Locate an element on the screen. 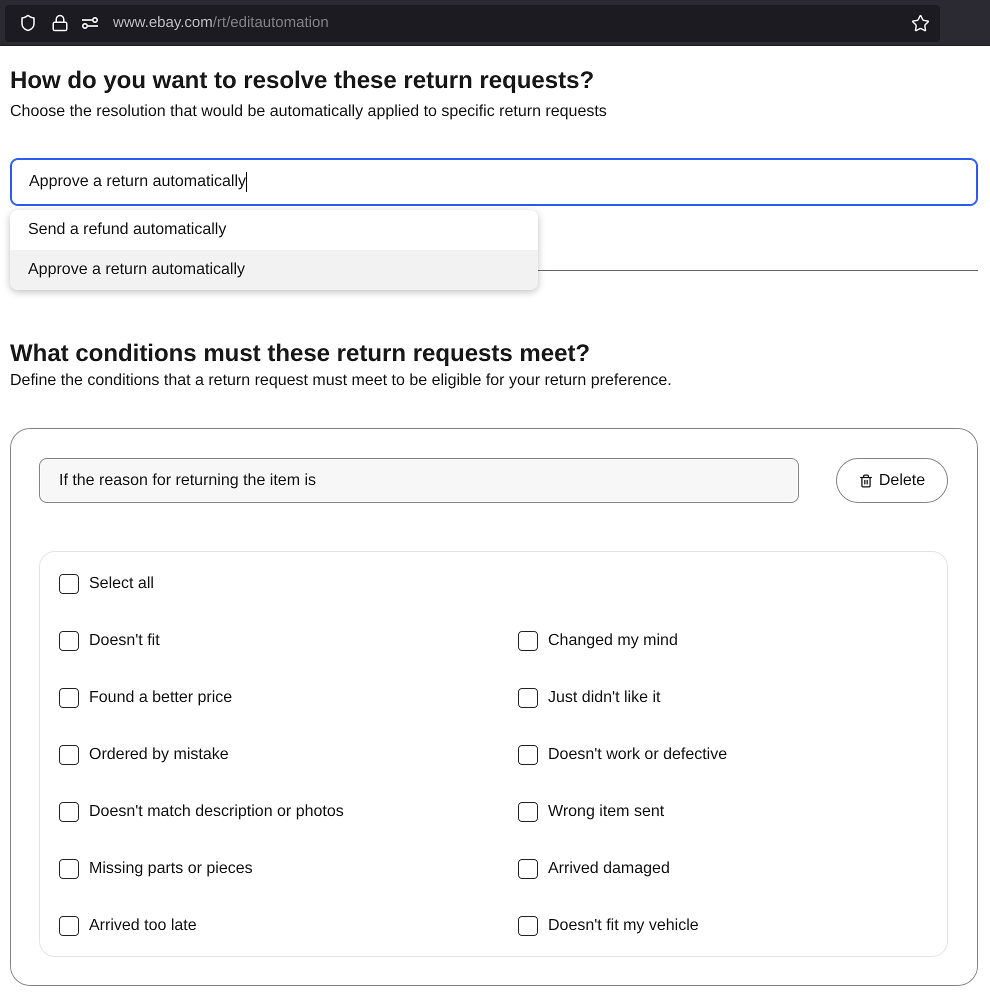 The height and width of the screenshot is (999, 990). checkbox-label: Missing parts or pieces is located at coordinates (171, 869).